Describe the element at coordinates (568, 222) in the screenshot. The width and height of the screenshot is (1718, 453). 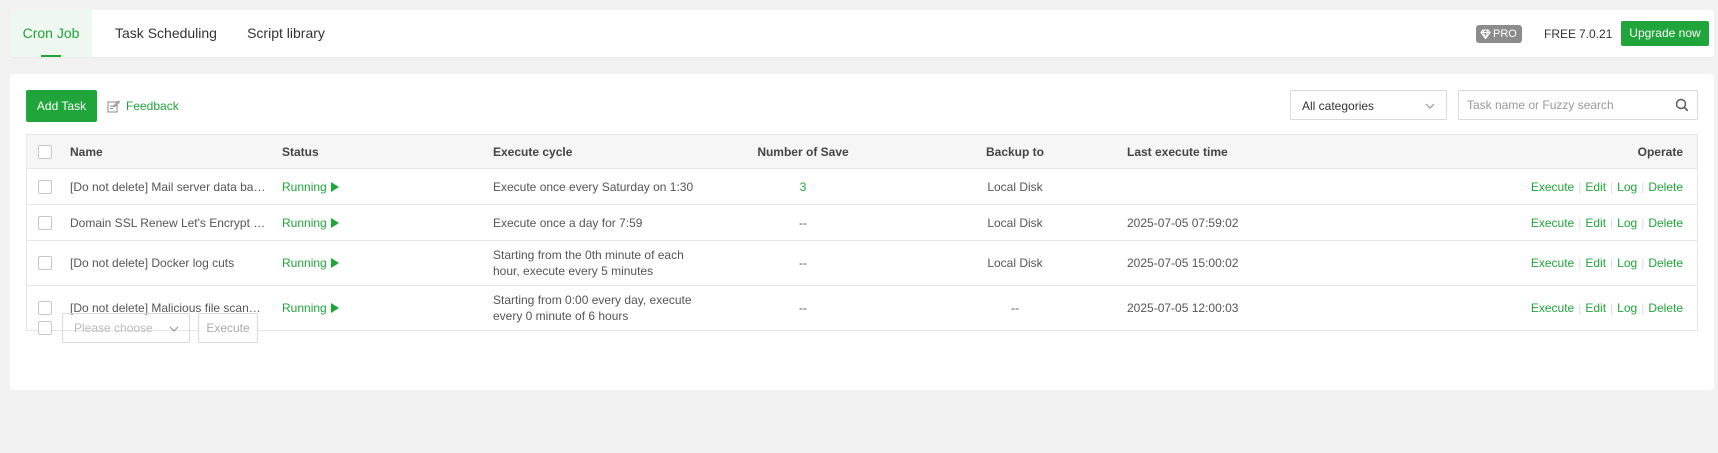
I see `cycle-cell: Execute once a day for 7:59` at that location.